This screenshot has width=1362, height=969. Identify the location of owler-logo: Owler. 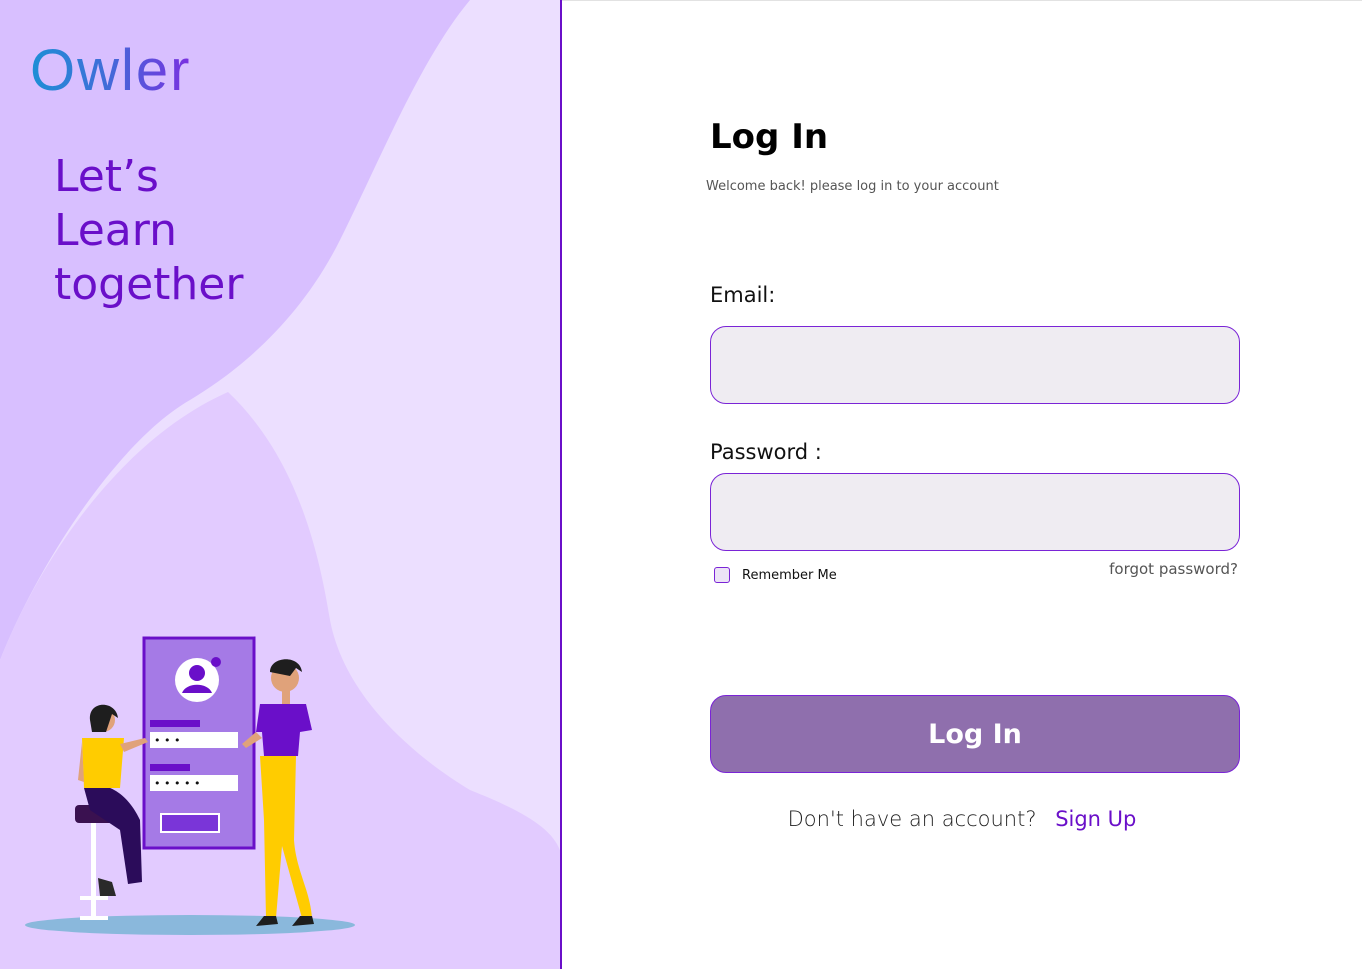
(111, 70).